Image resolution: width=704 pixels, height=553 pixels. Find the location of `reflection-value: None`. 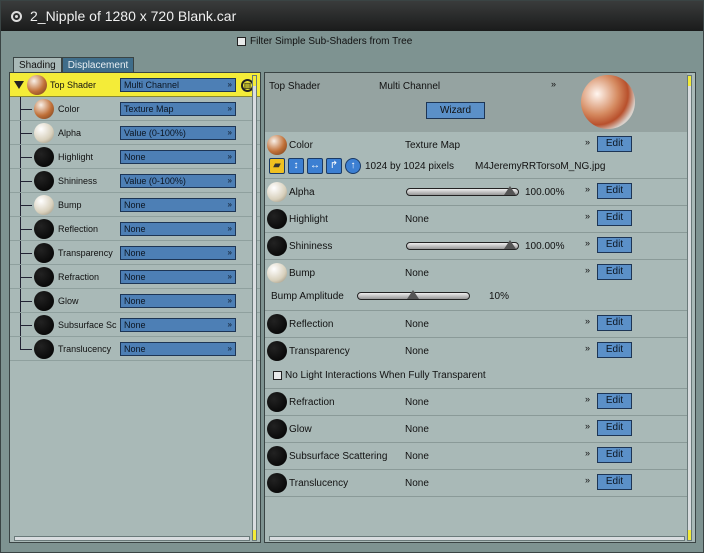

reflection-value: None is located at coordinates (417, 324).